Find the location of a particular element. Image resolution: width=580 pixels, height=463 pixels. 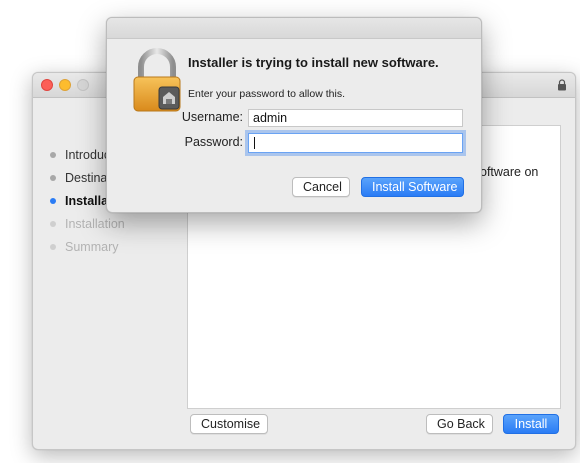

dialog-titlebar is located at coordinates (294, 28).